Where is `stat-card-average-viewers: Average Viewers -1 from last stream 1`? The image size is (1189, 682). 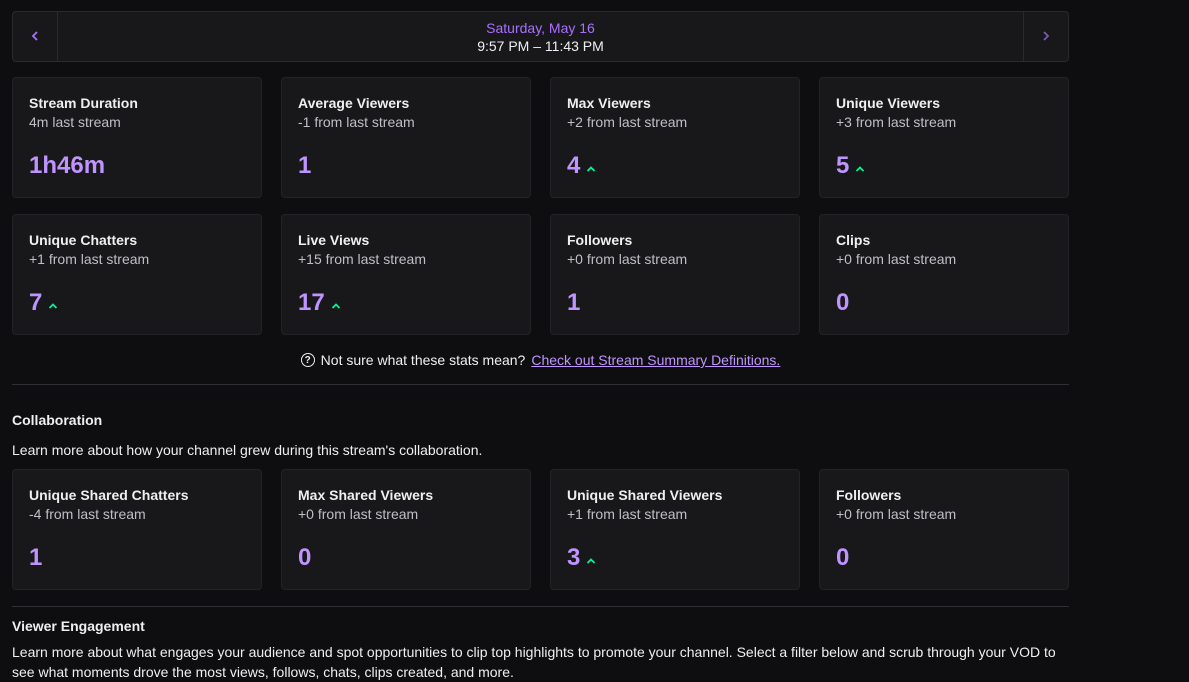
stat-card-average-viewers: Average Viewers -1 from last stream 1 is located at coordinates (406, 137).